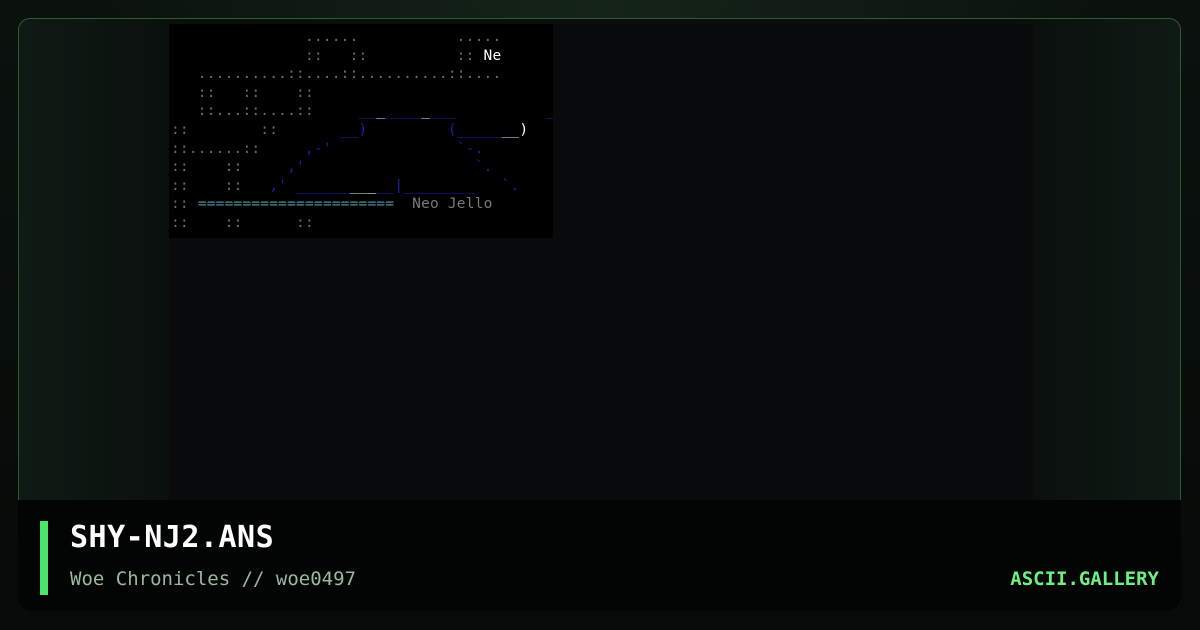 The width and height of the screenshot is (1200, 630). I want to click on site-brand: ASCII.GALLERY, so click(1084, 579).